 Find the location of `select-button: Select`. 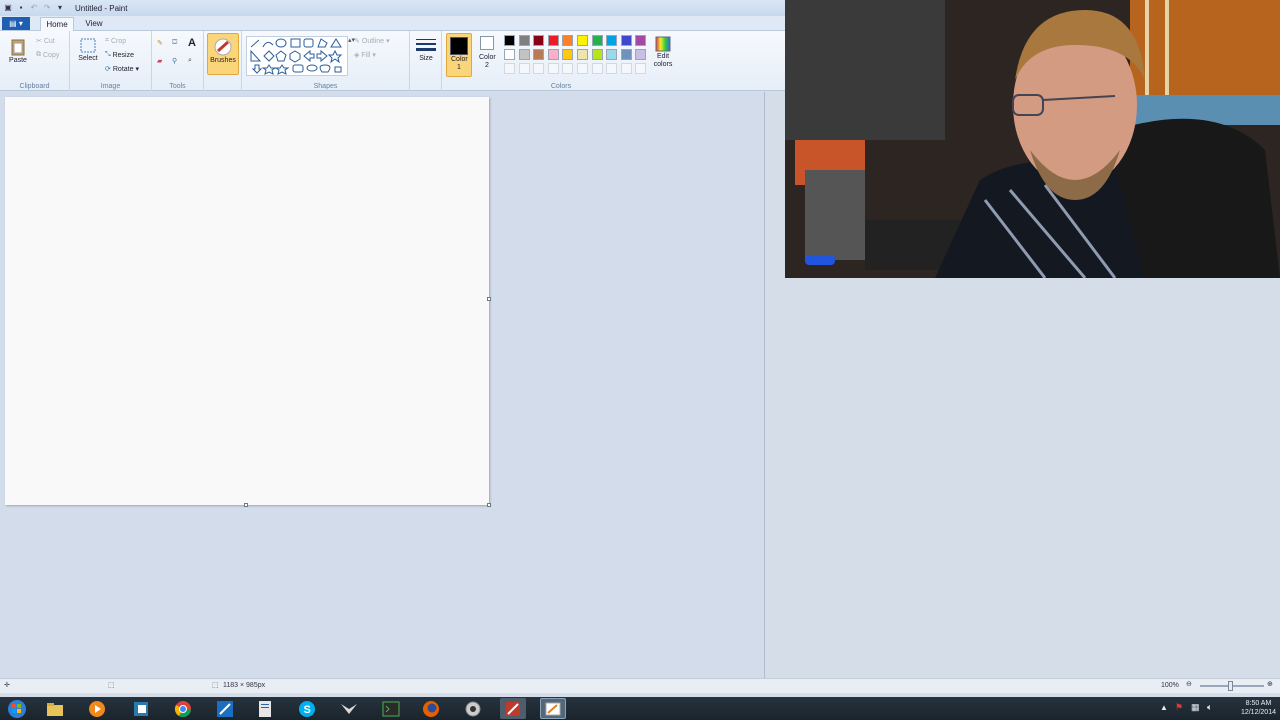

select-button: Select is located at coordinates (88, 49).